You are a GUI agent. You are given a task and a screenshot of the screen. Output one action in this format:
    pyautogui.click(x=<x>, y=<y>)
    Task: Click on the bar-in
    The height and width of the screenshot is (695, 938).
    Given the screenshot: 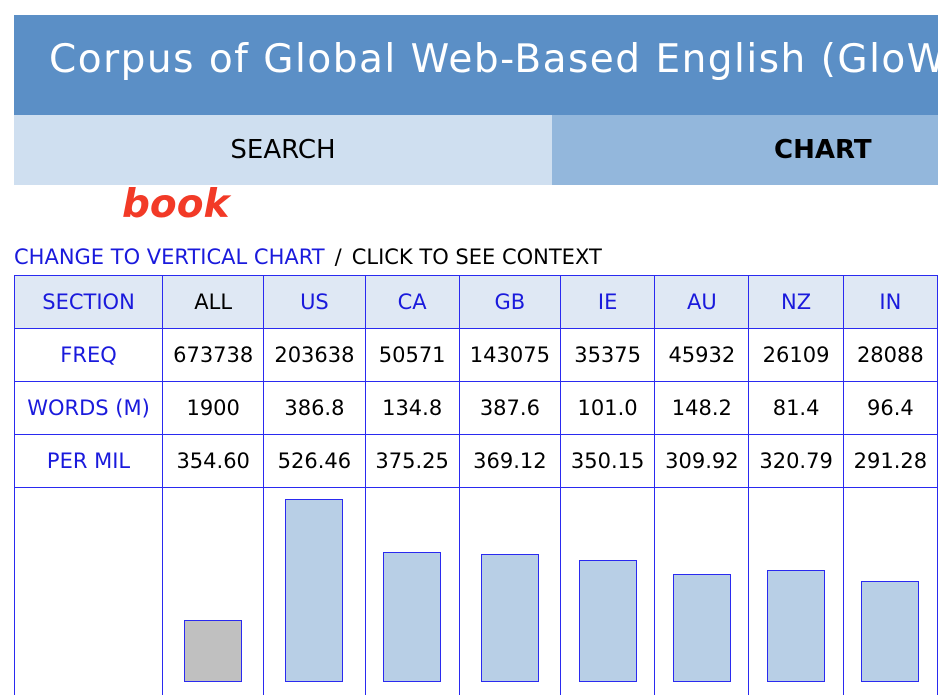 What is the action you would take?
    pyautogui.click(x=890, y=631)
    